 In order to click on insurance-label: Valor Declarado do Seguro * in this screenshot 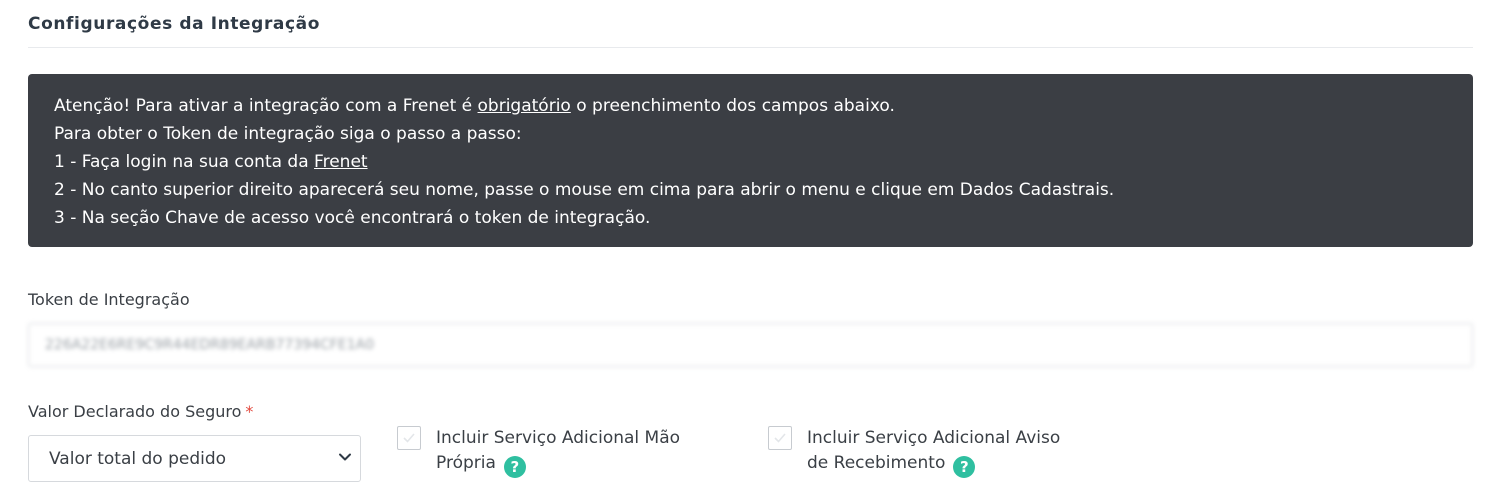, I will do `click(140, 411)`.